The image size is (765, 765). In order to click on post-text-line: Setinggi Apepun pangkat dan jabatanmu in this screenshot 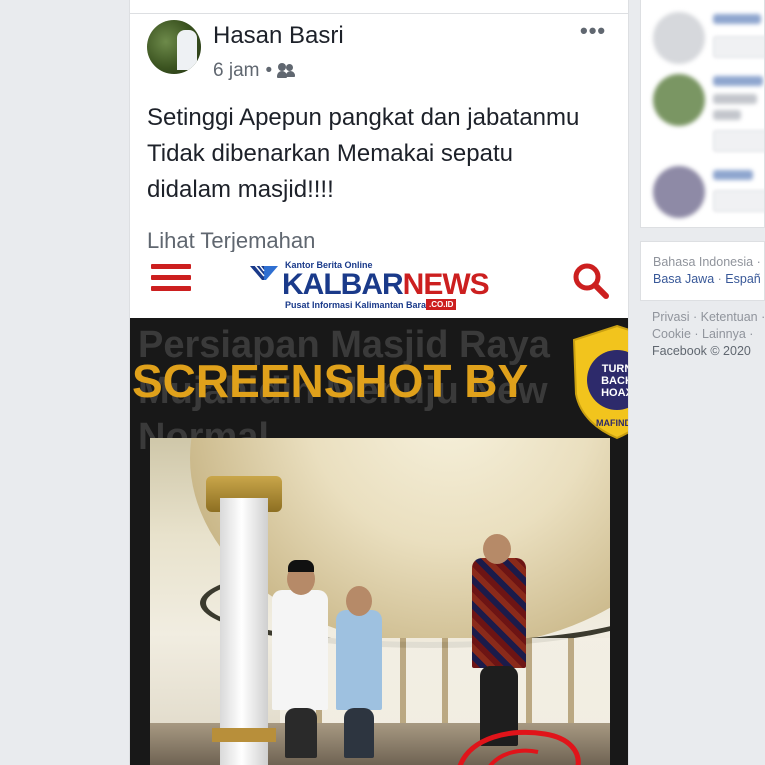, I will do `click(363, 117)`.